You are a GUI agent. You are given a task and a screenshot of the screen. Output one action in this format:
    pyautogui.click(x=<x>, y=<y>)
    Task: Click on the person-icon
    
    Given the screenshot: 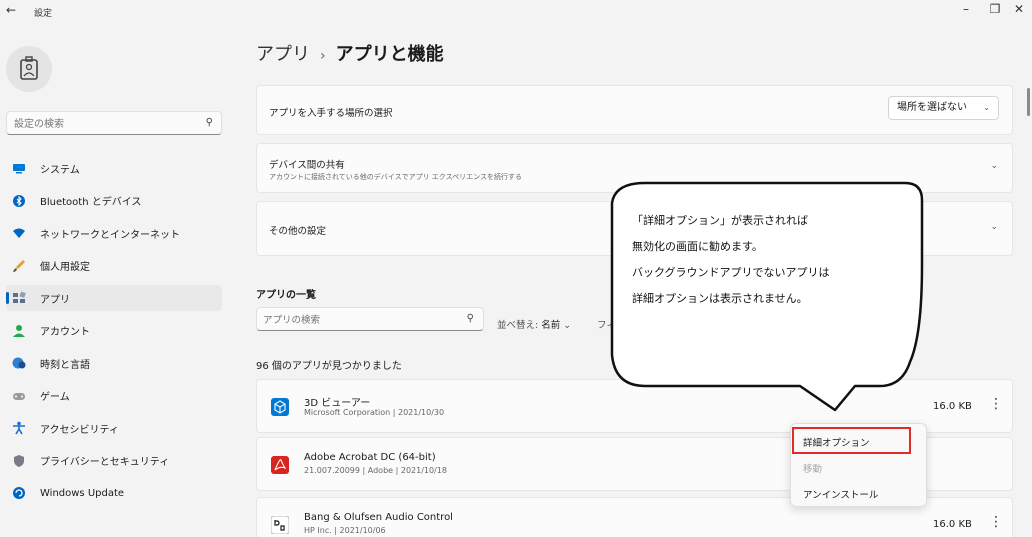 What is the action you would take?
    pyautogui.click(x=19, y=331)
    